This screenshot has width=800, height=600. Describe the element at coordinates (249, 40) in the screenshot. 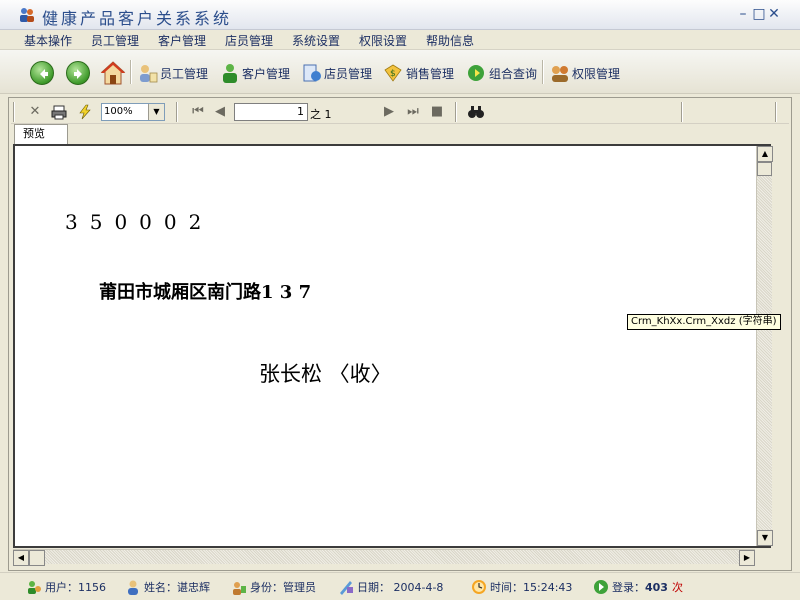

I see `menu-clerk: 店员管理` at that location.